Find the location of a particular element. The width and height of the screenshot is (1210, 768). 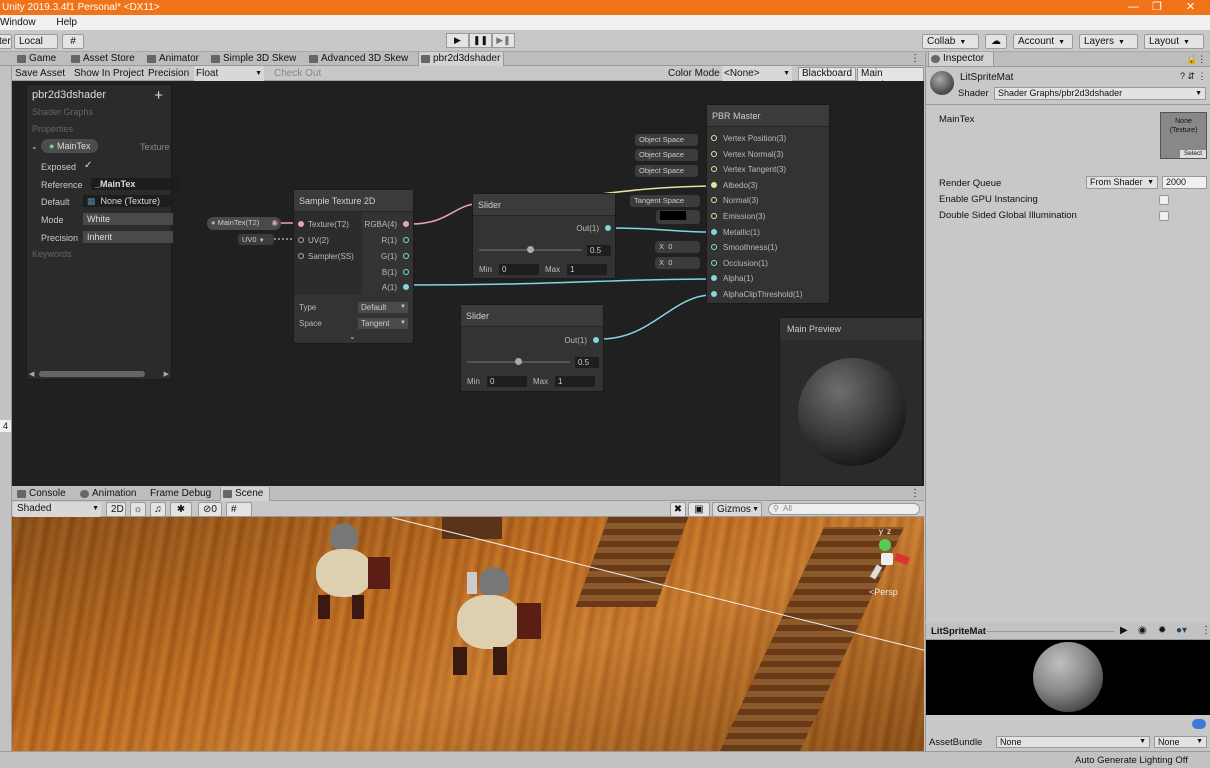

type-dropdown: Default ▼ is located at coordinates (383, 307).